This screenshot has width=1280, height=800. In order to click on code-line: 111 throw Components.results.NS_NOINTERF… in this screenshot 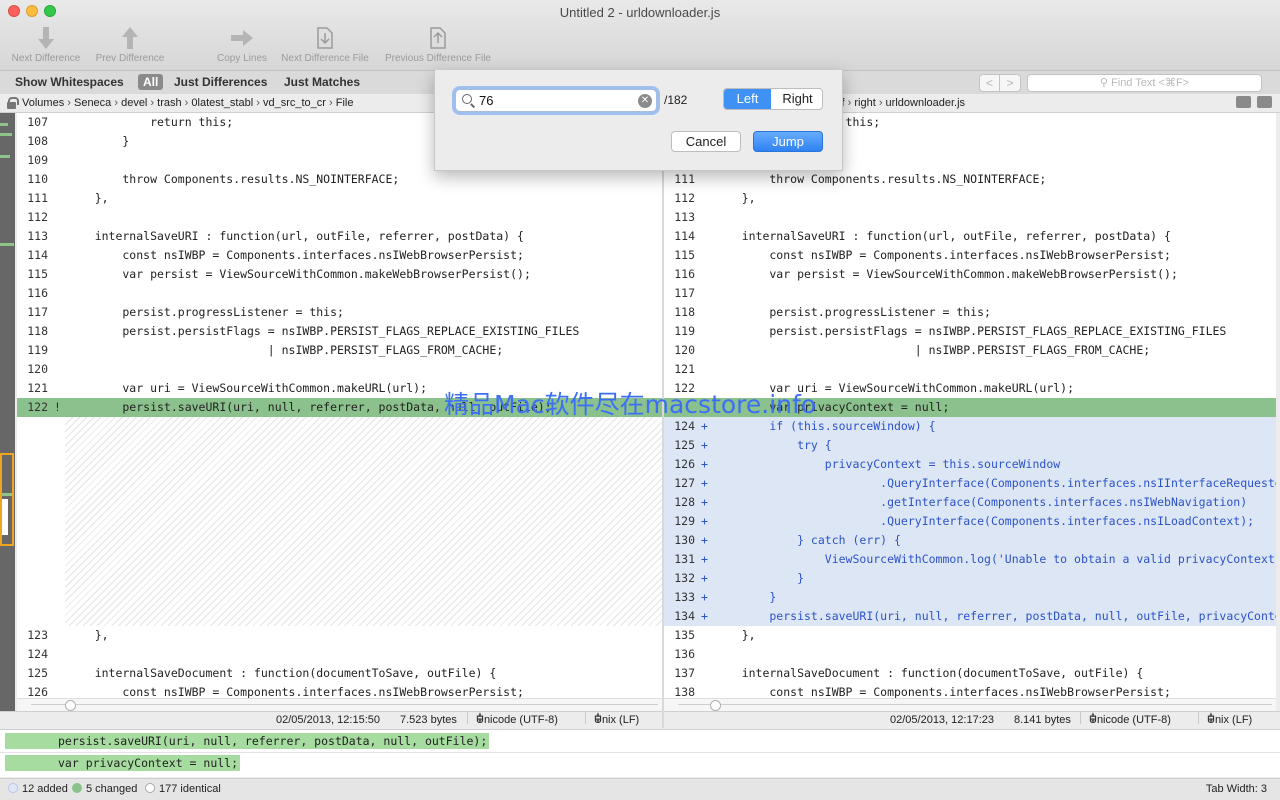, I will do `click(970, 179)`.